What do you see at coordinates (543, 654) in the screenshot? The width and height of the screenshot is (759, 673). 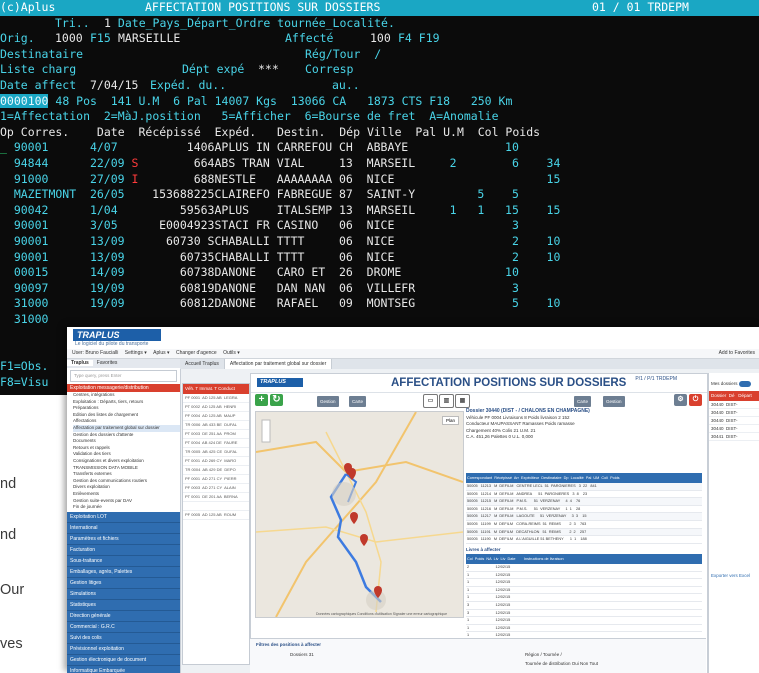 I see `filter-region: Région / Tournée /` at bounding box center [543, 654].